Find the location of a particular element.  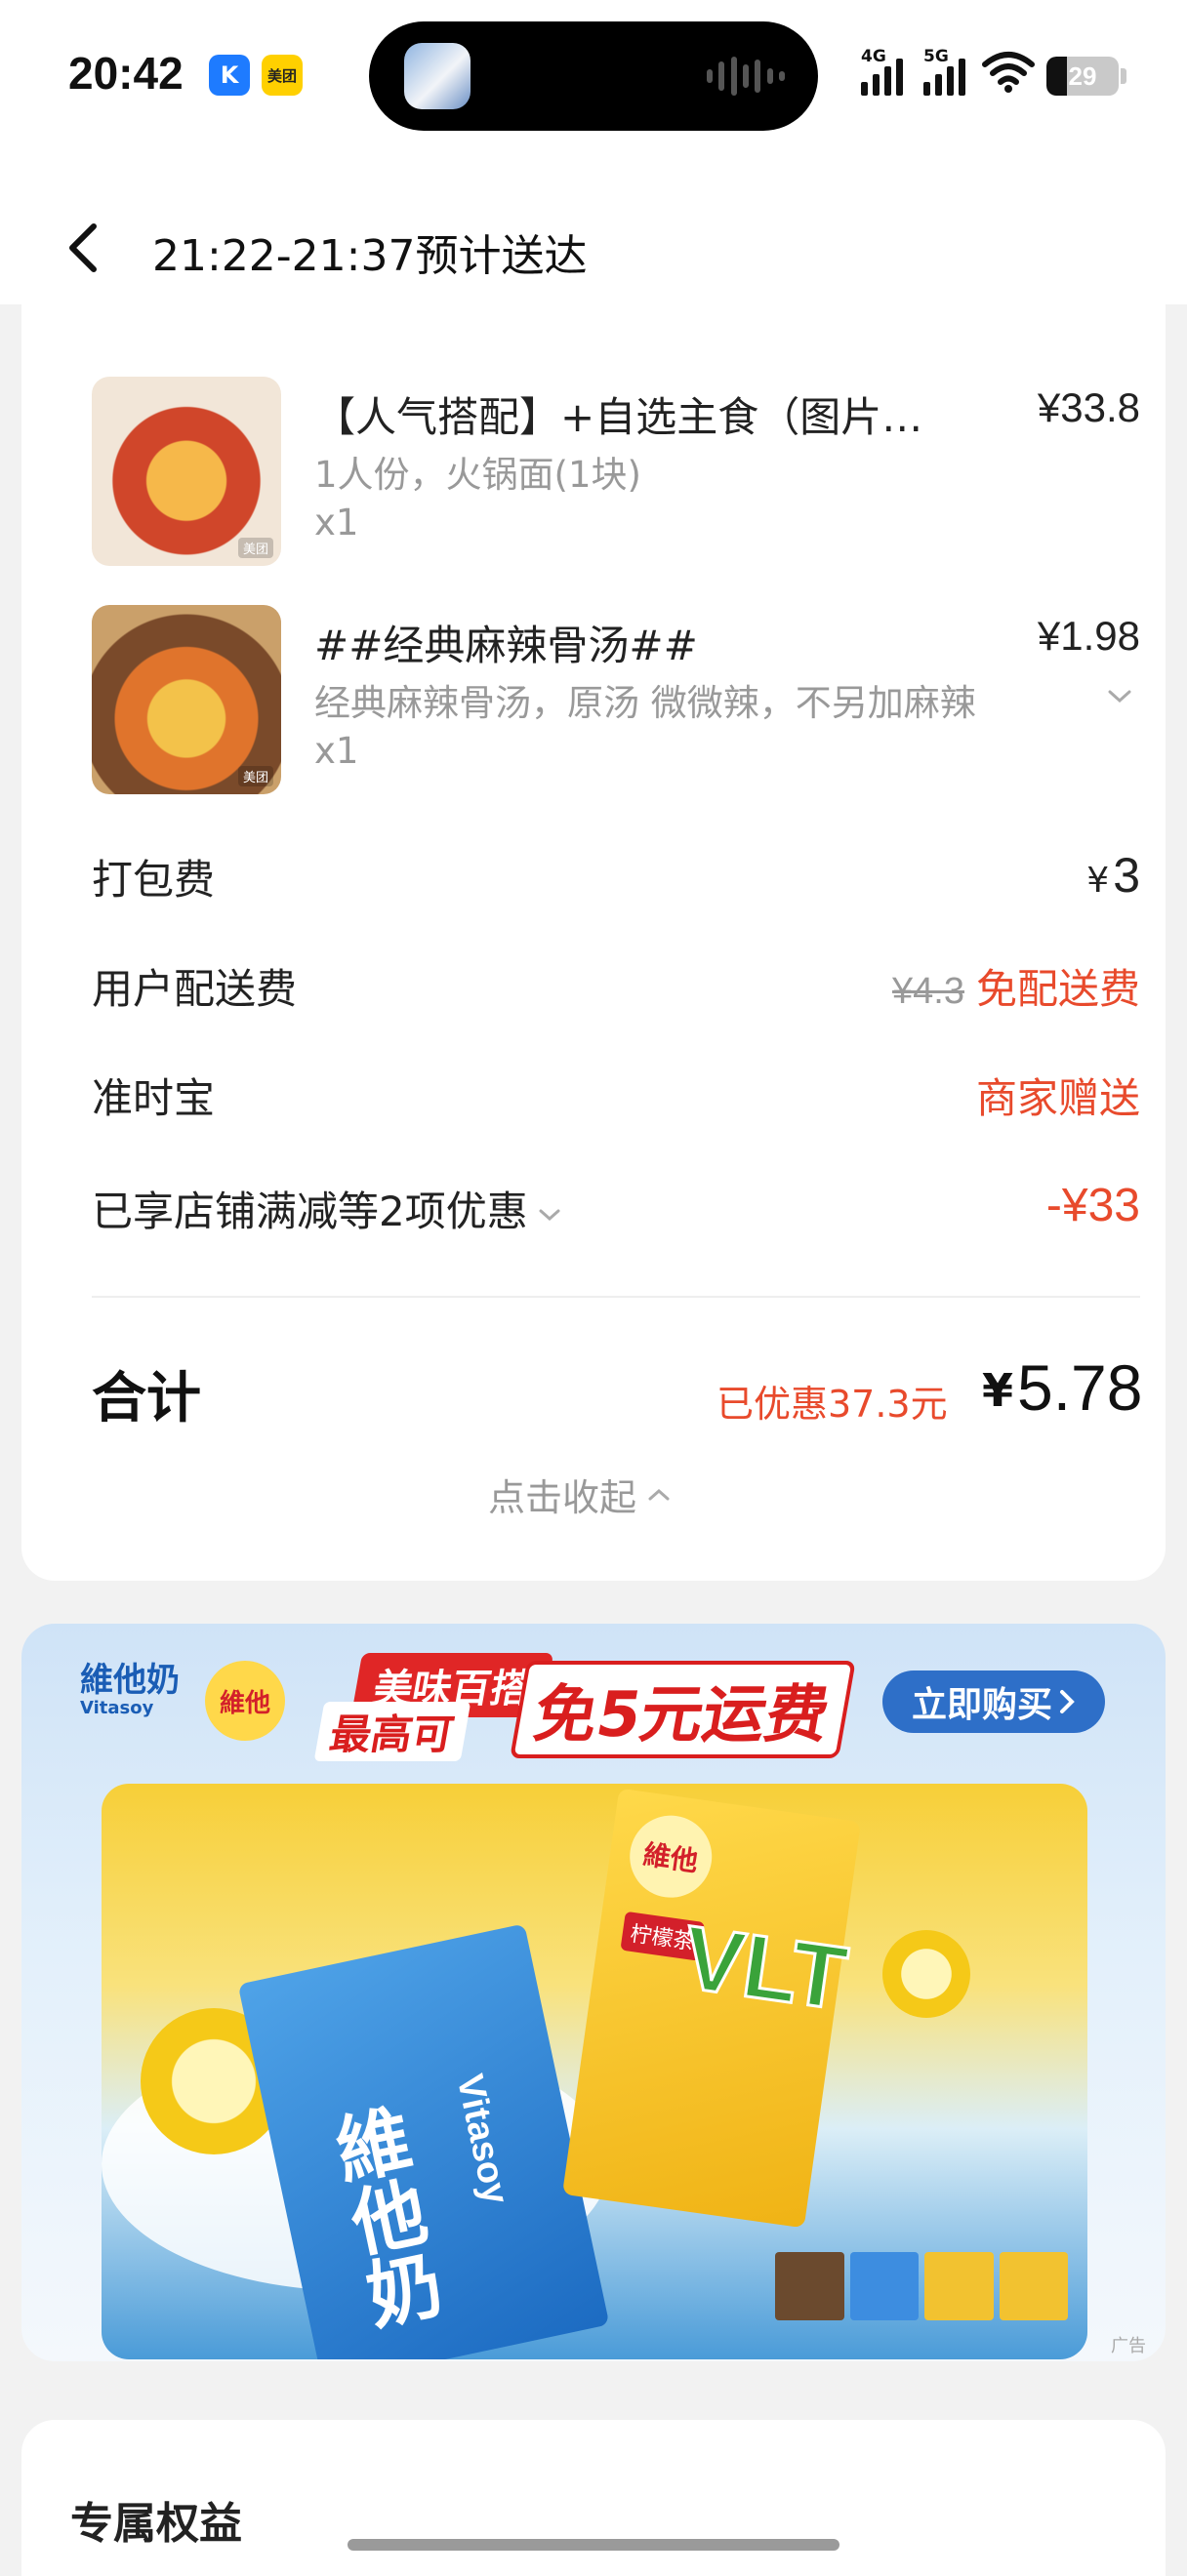

battery-tip is located at coordinates (1123, 76).